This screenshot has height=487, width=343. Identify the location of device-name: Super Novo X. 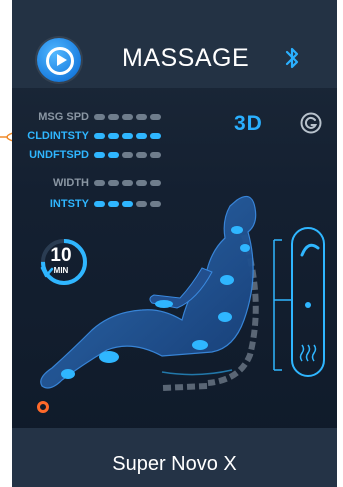
(174, 464).